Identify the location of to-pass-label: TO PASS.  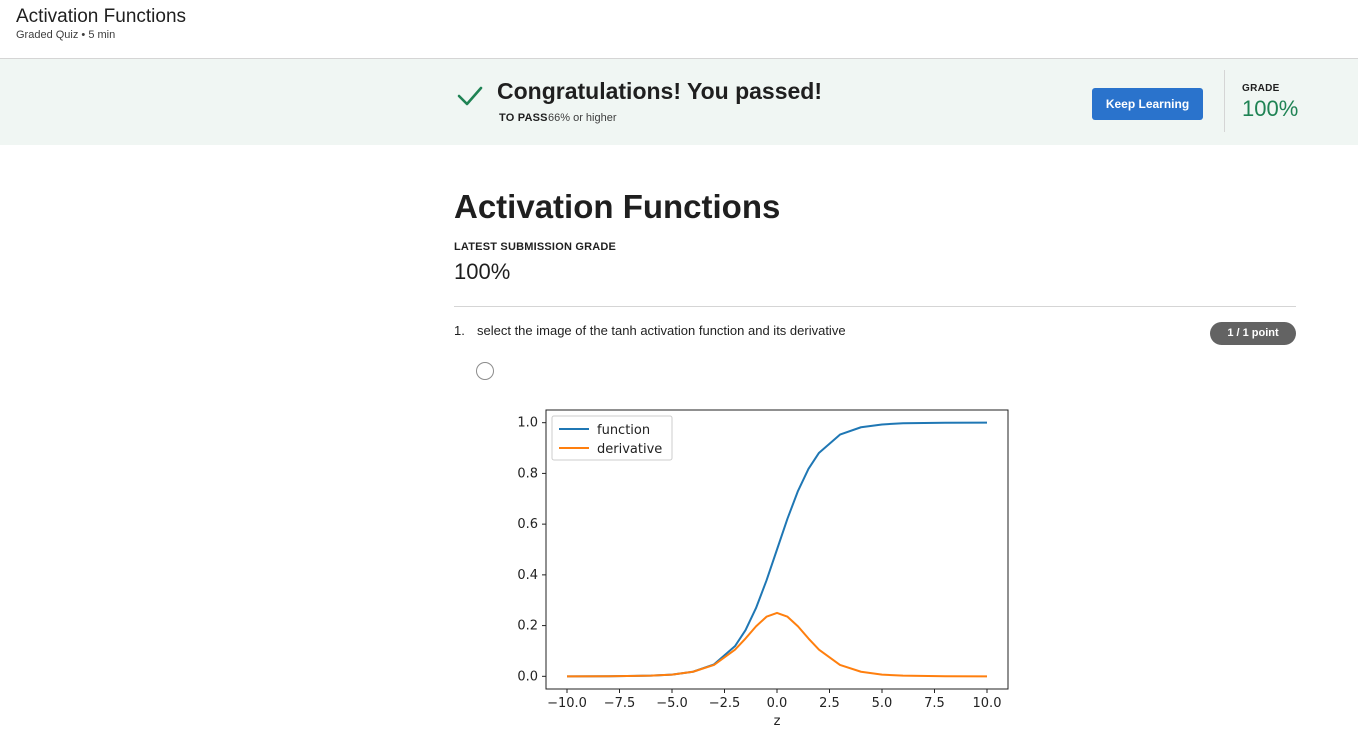
(523, 118).